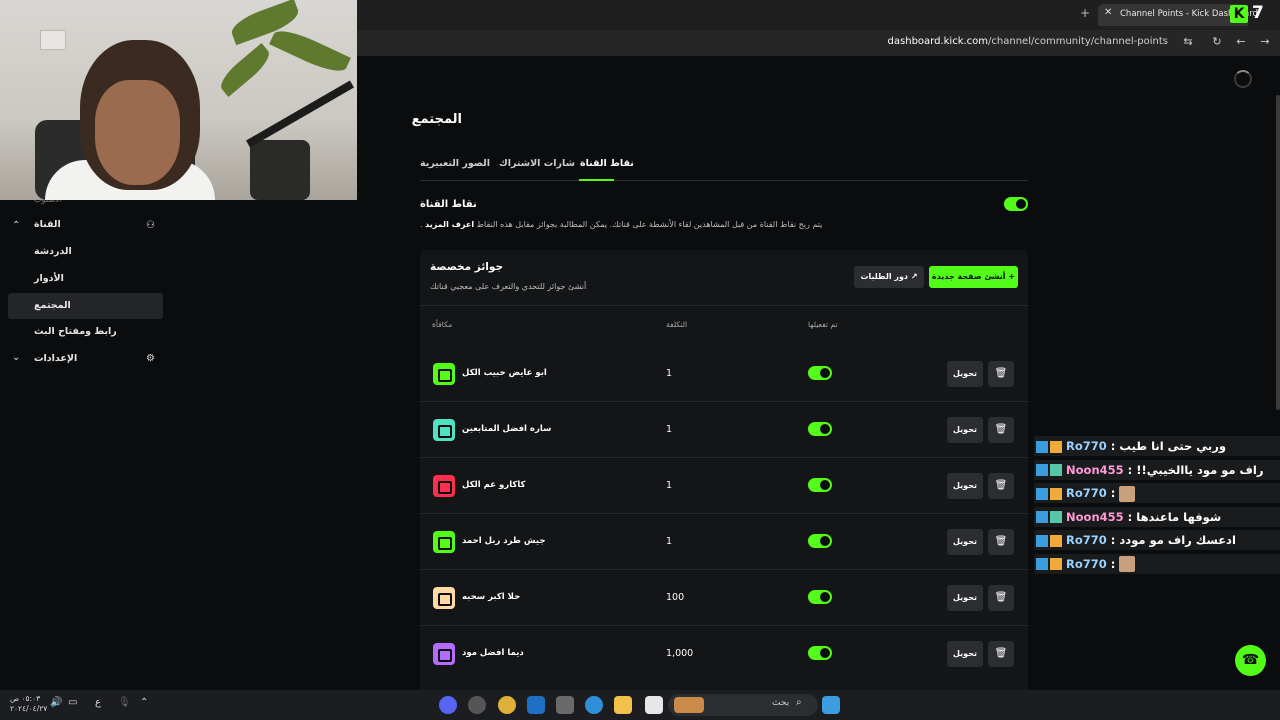 The width and height of the screenshot is (1280, 720). Describe the element at coordinates (1177, 540) in the screenshot. I see `chat-text: ادعسك راف مو مودد` at that location.